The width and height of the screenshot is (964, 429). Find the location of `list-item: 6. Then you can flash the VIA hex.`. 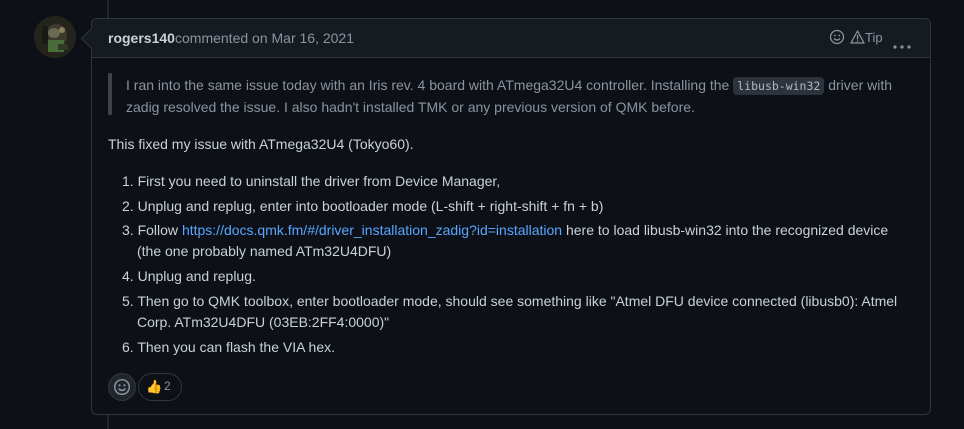

list-item: 6. Then you can flash the VIA hex. is located at coordinates (228, 347).